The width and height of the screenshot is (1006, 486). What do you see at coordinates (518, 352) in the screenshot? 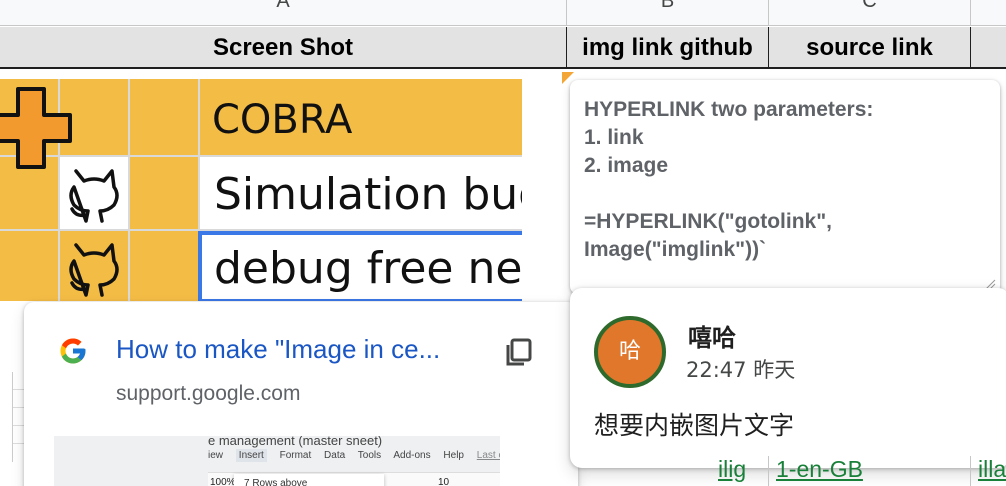
I see `copy-link-icon` at bounding box center [518, 352].